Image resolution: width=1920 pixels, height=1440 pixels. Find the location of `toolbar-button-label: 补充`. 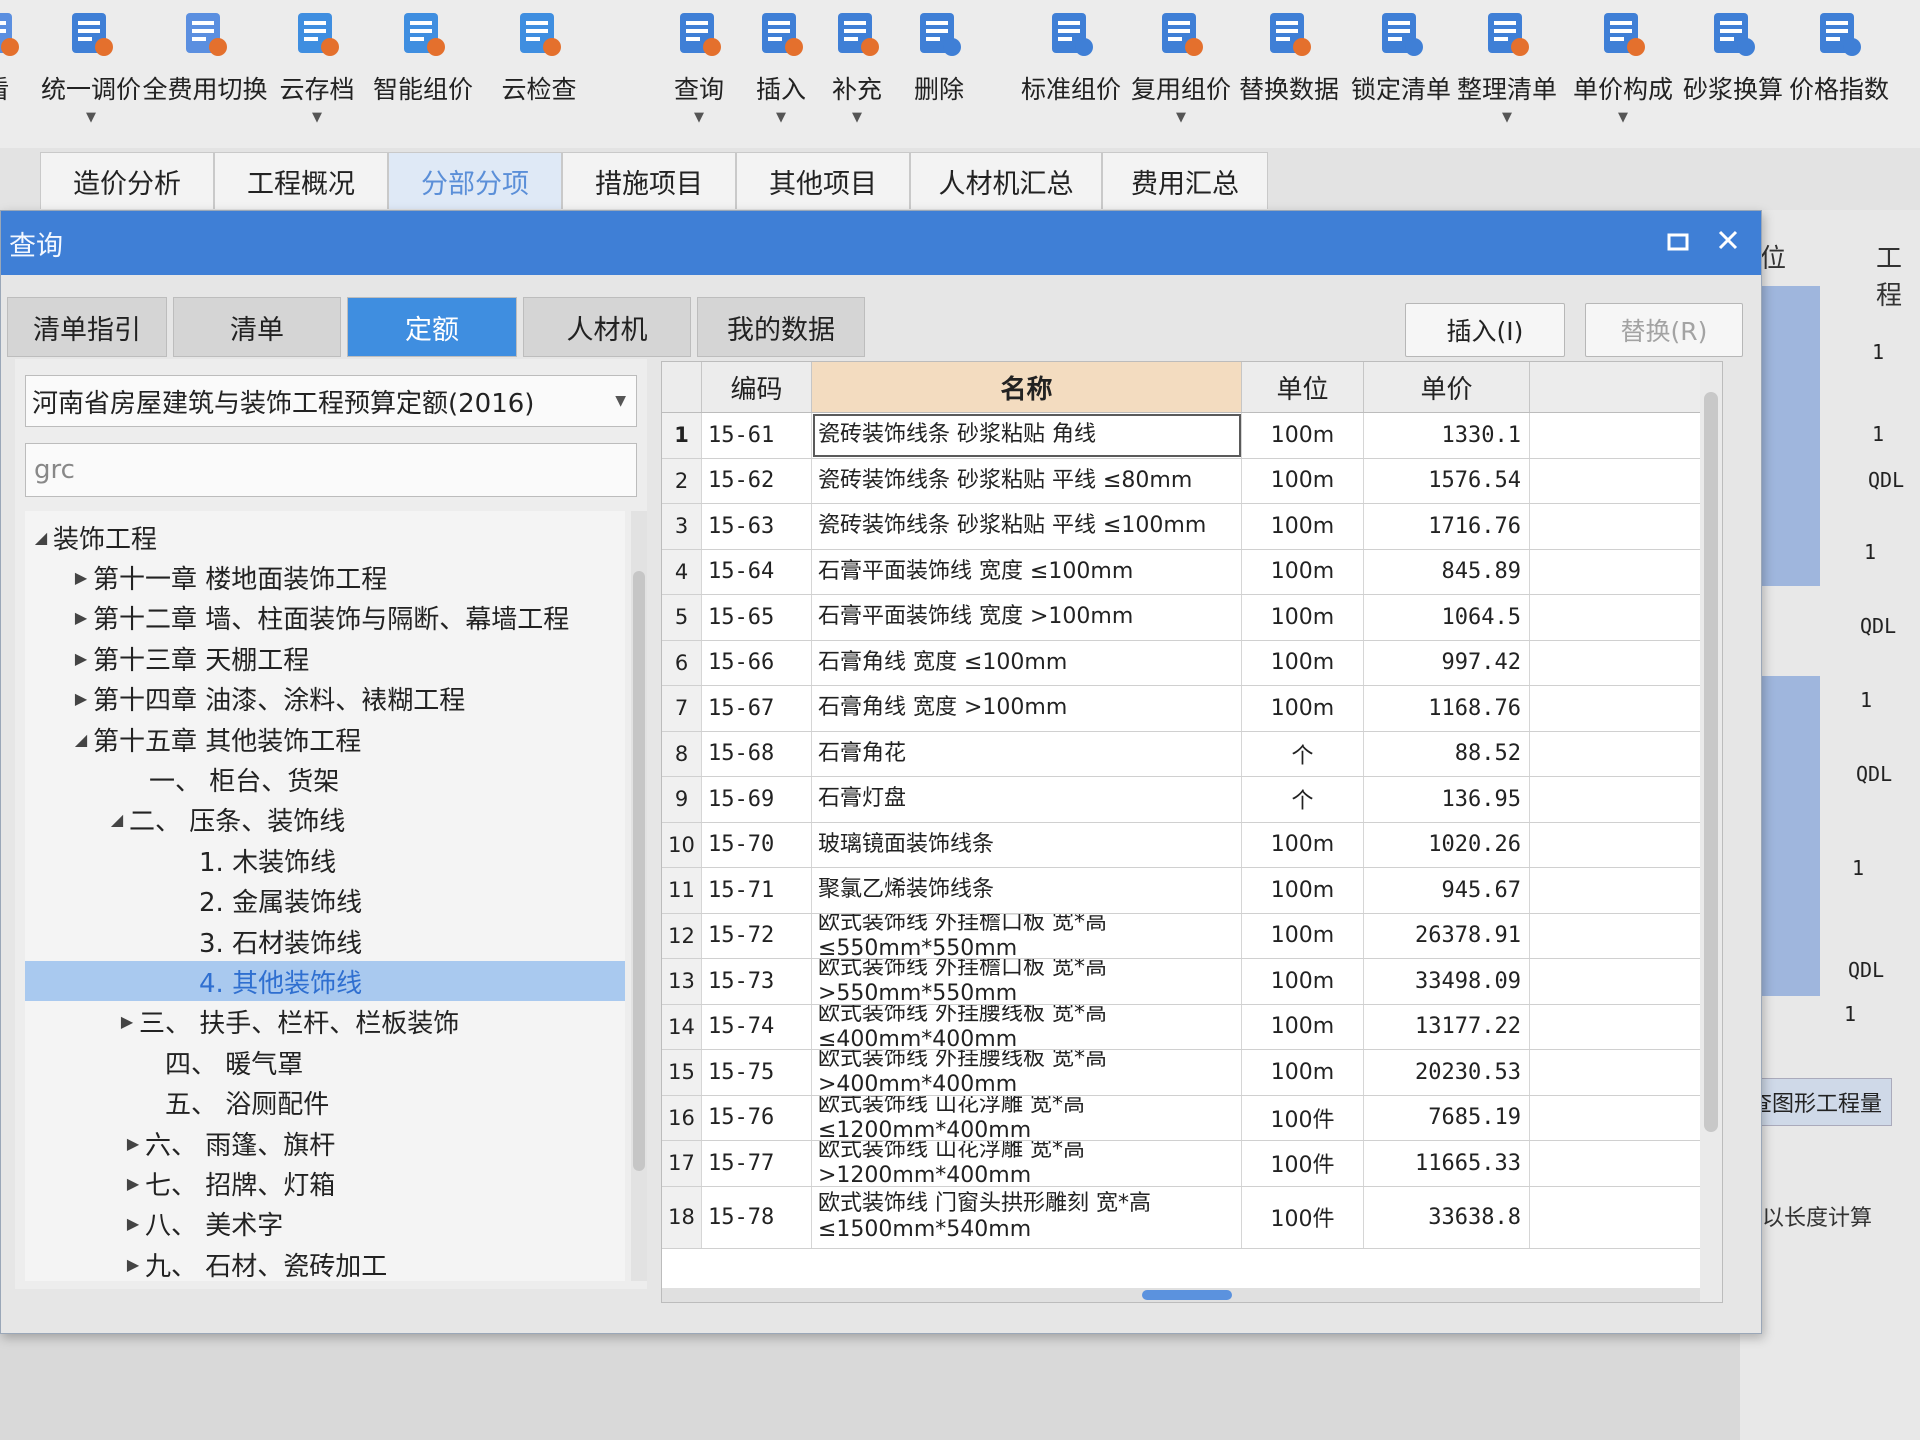

toolbar-button-label: 补充 is located at coordinates (856, 89).